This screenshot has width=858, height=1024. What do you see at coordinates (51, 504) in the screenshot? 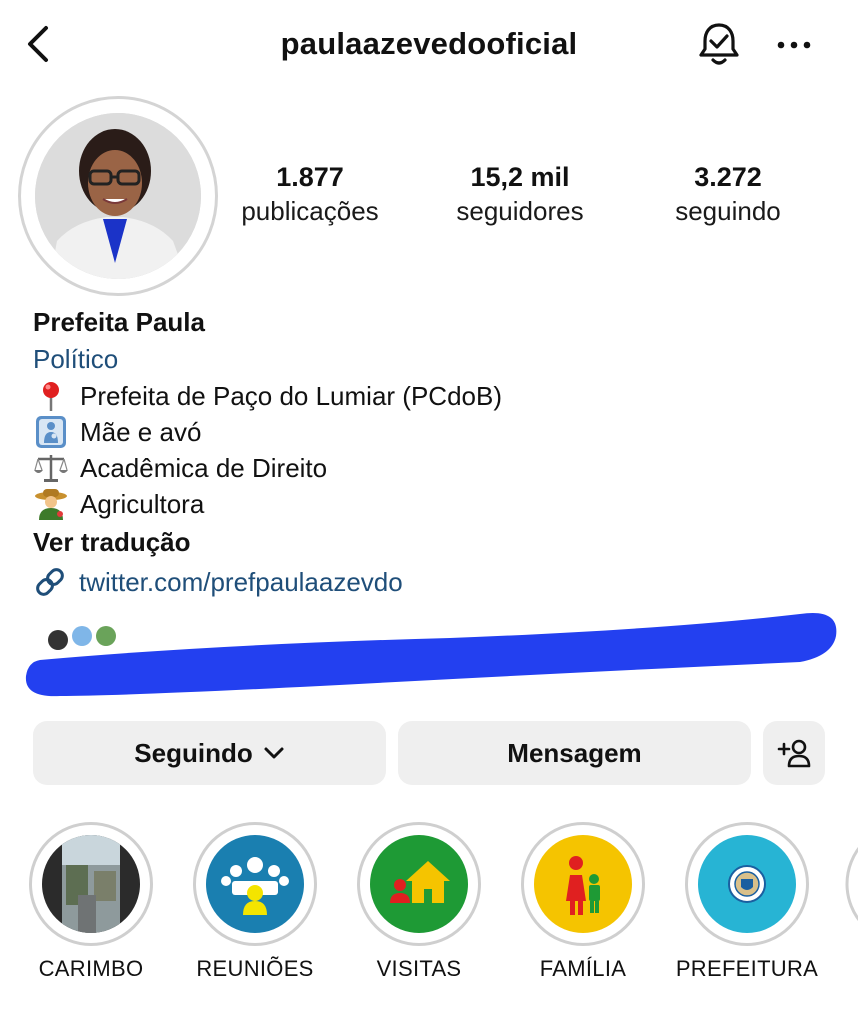
I see `farmer-emoji-icon` at bounding box center [51, 504].